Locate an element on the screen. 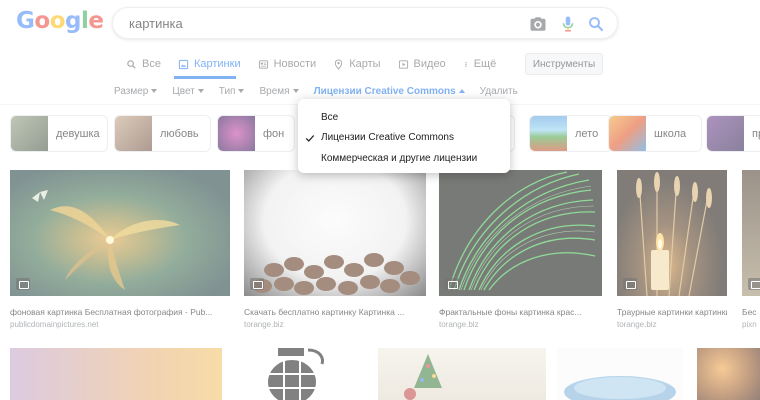 The width and height of the screenshot is (760, 400). menu-item-creative-commons: Лицензии Creative Commons is located at coordinates (387, 137).